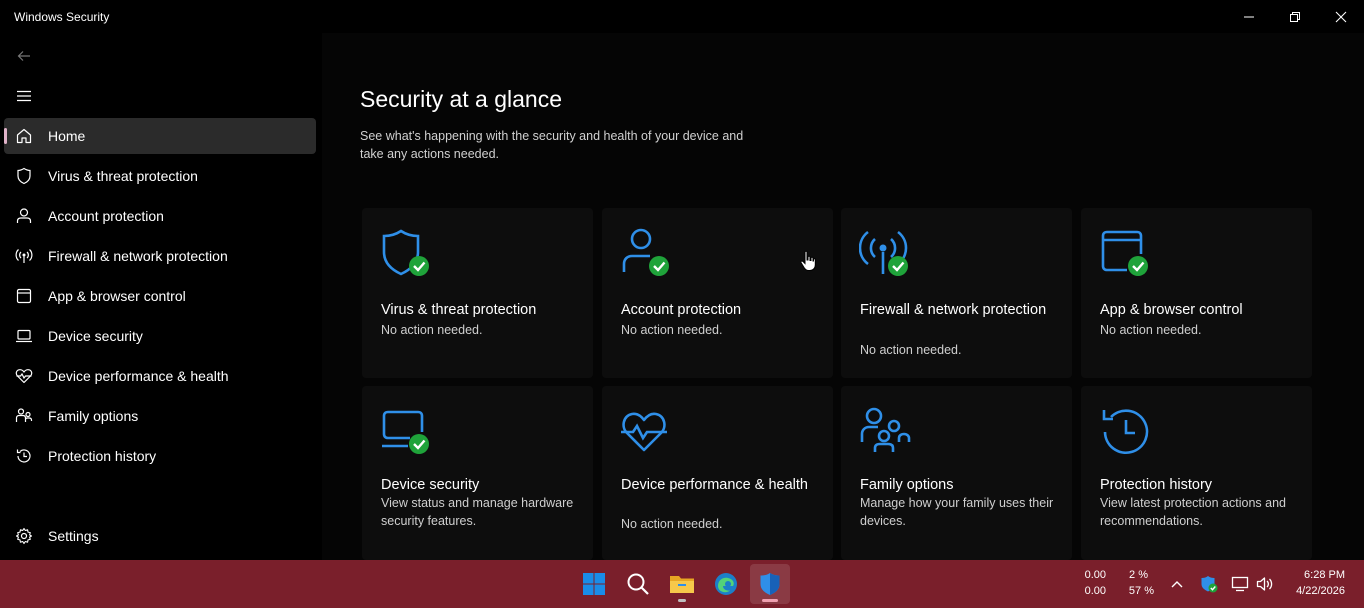 The image size is (1364, 608). I want to click on tray-network-button, so click(1240, 584).